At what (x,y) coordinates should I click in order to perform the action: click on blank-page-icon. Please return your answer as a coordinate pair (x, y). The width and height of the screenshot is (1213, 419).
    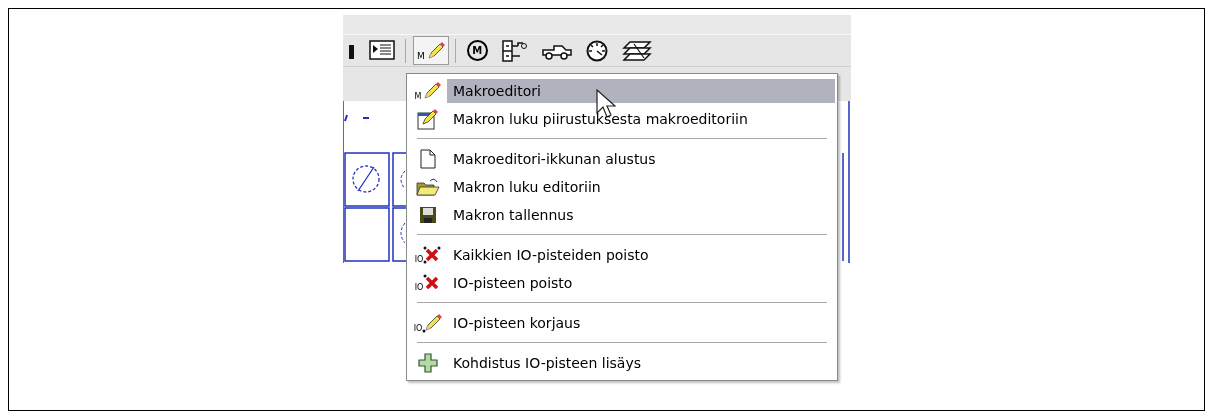
    Looking at the image, I should click on (428, 159).